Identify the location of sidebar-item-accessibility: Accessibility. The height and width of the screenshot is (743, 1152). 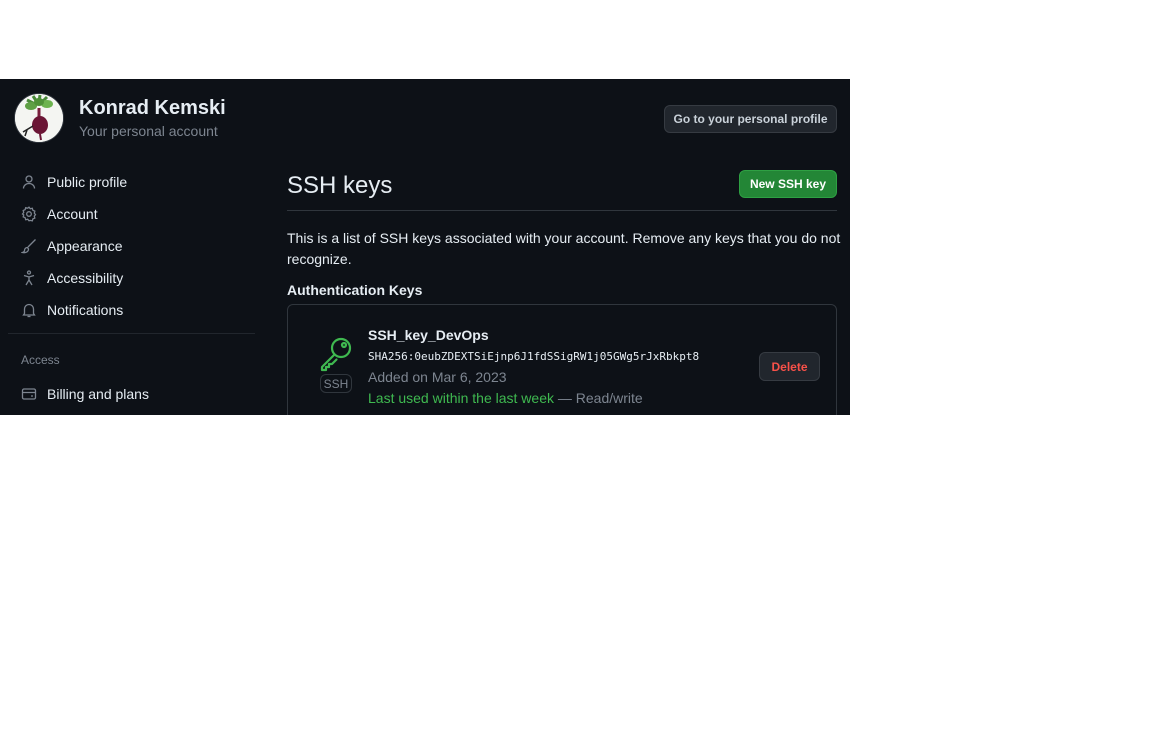
(72, 278).